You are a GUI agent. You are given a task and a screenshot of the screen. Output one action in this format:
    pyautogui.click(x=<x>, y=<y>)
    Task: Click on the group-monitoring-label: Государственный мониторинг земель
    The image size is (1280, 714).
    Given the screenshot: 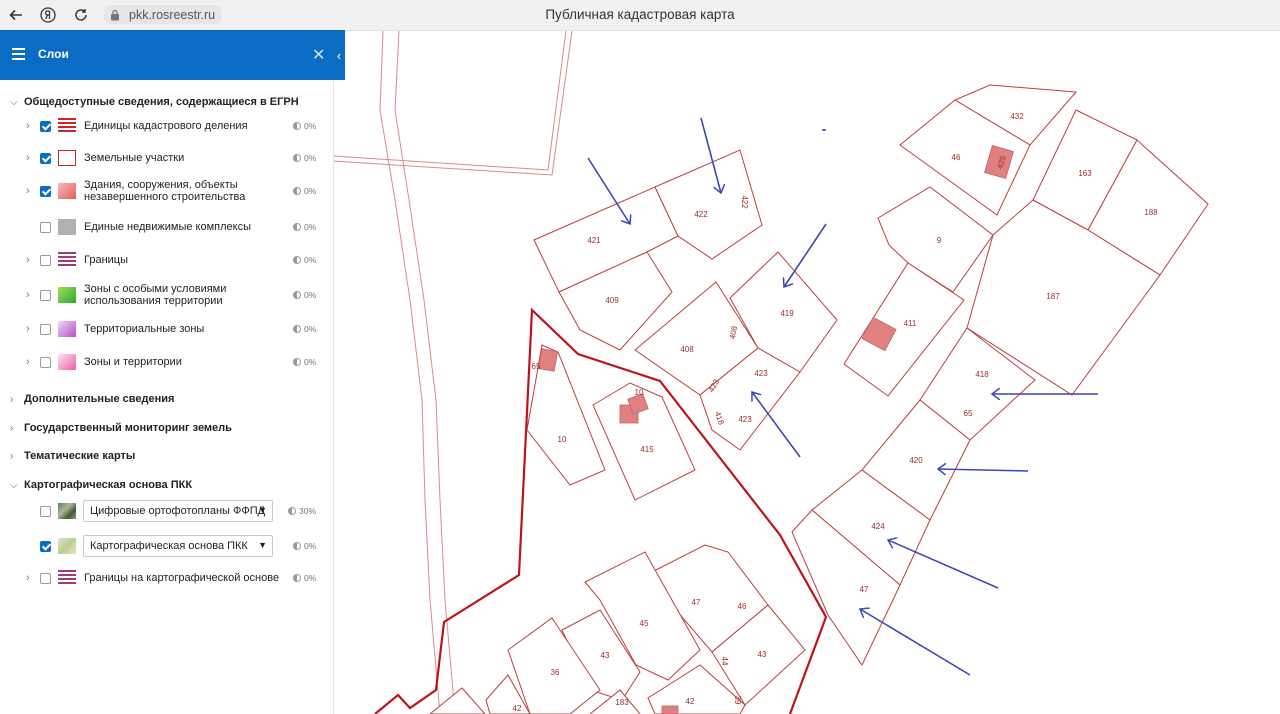 What is the action you would take?
    pyautogui.click(x=128, y=428)
    